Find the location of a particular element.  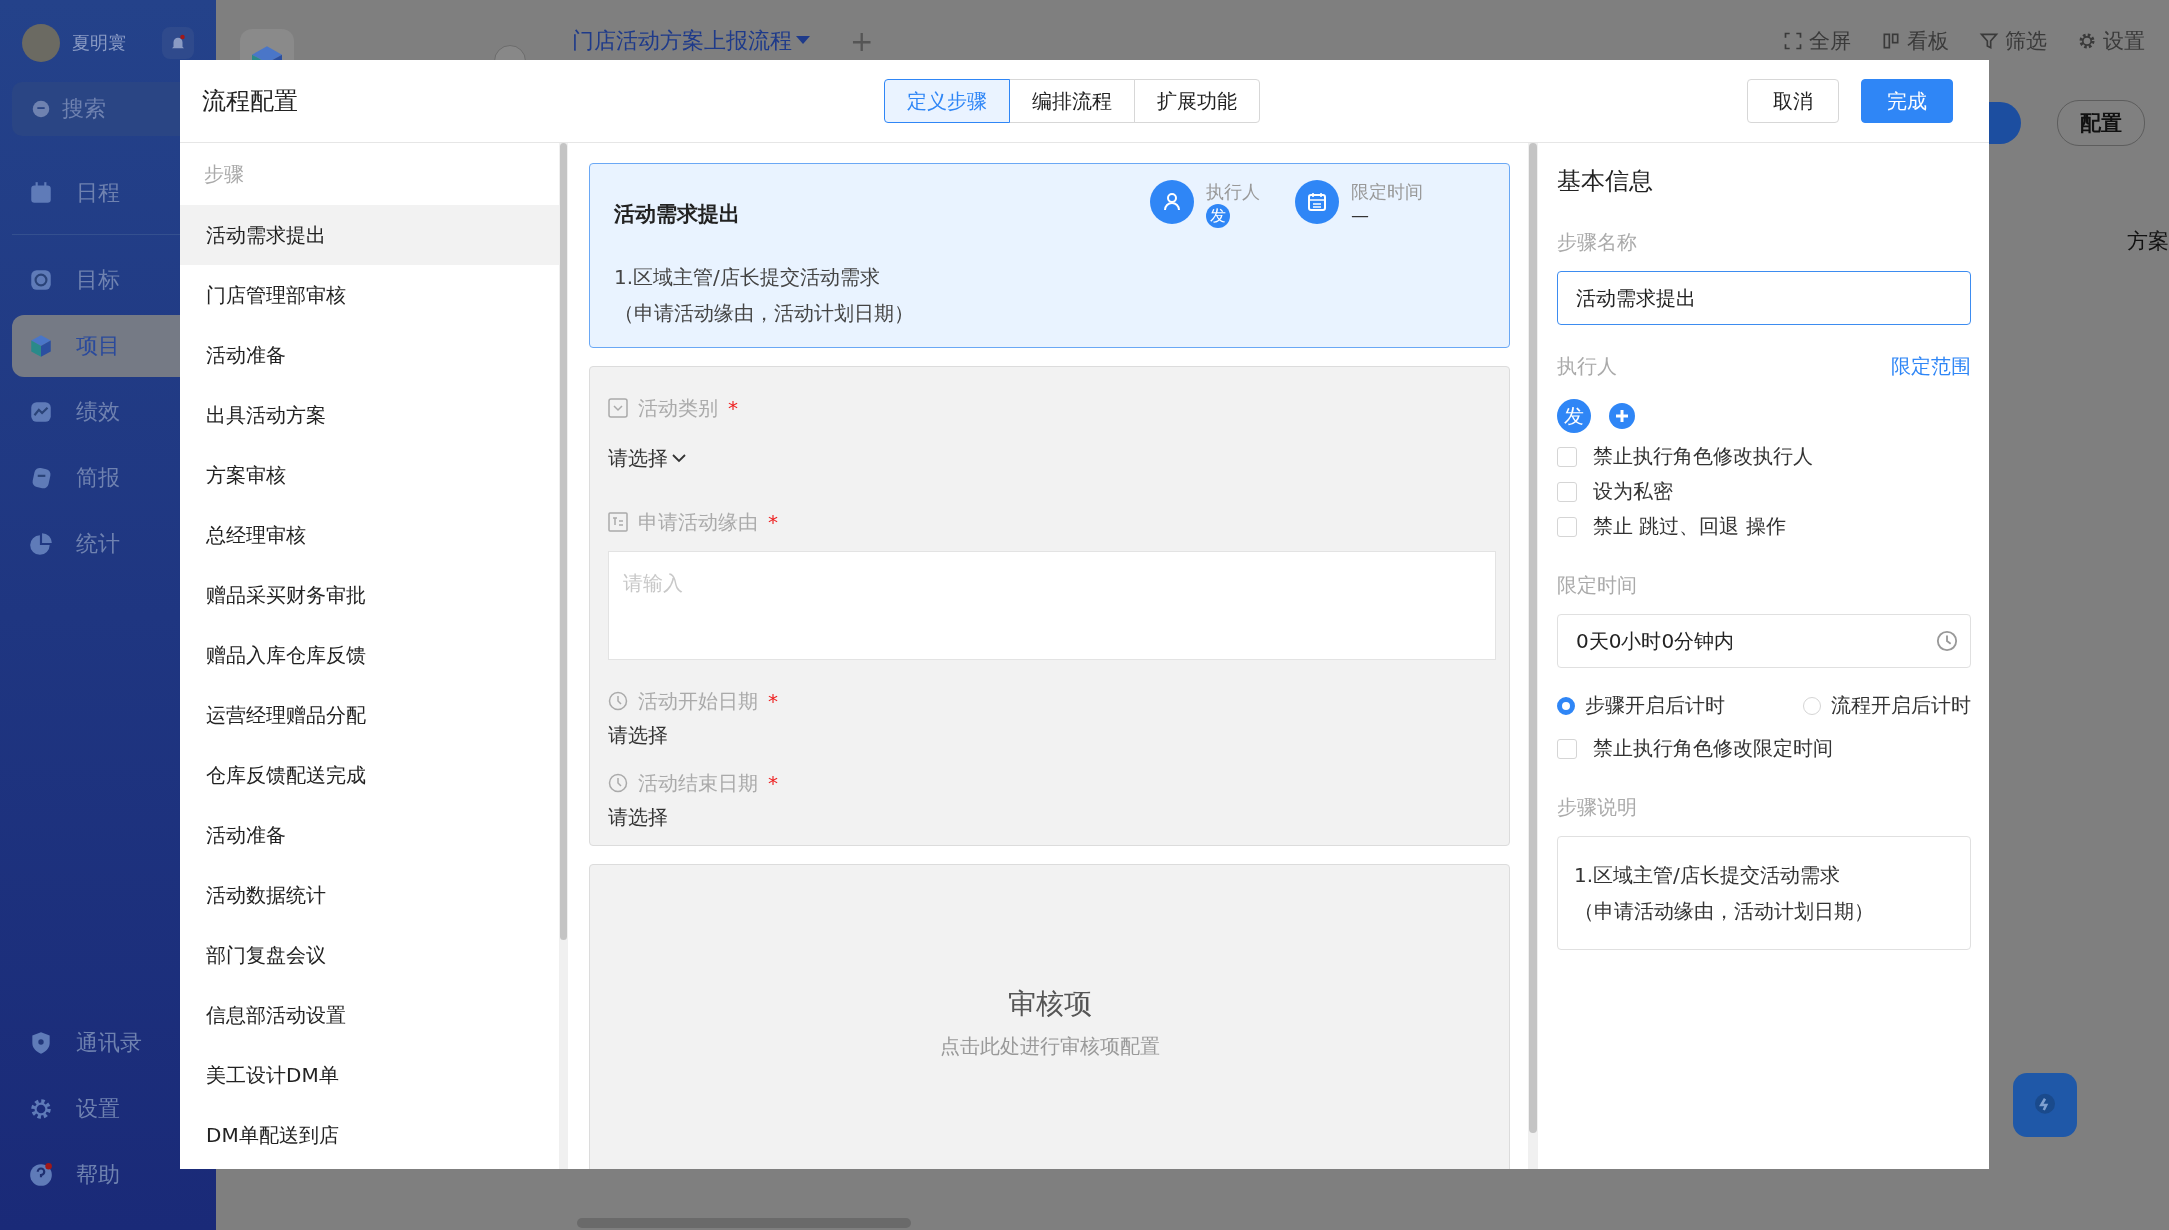

step-name-field: 活动需求提出 is located at coordinates (1764, 298).